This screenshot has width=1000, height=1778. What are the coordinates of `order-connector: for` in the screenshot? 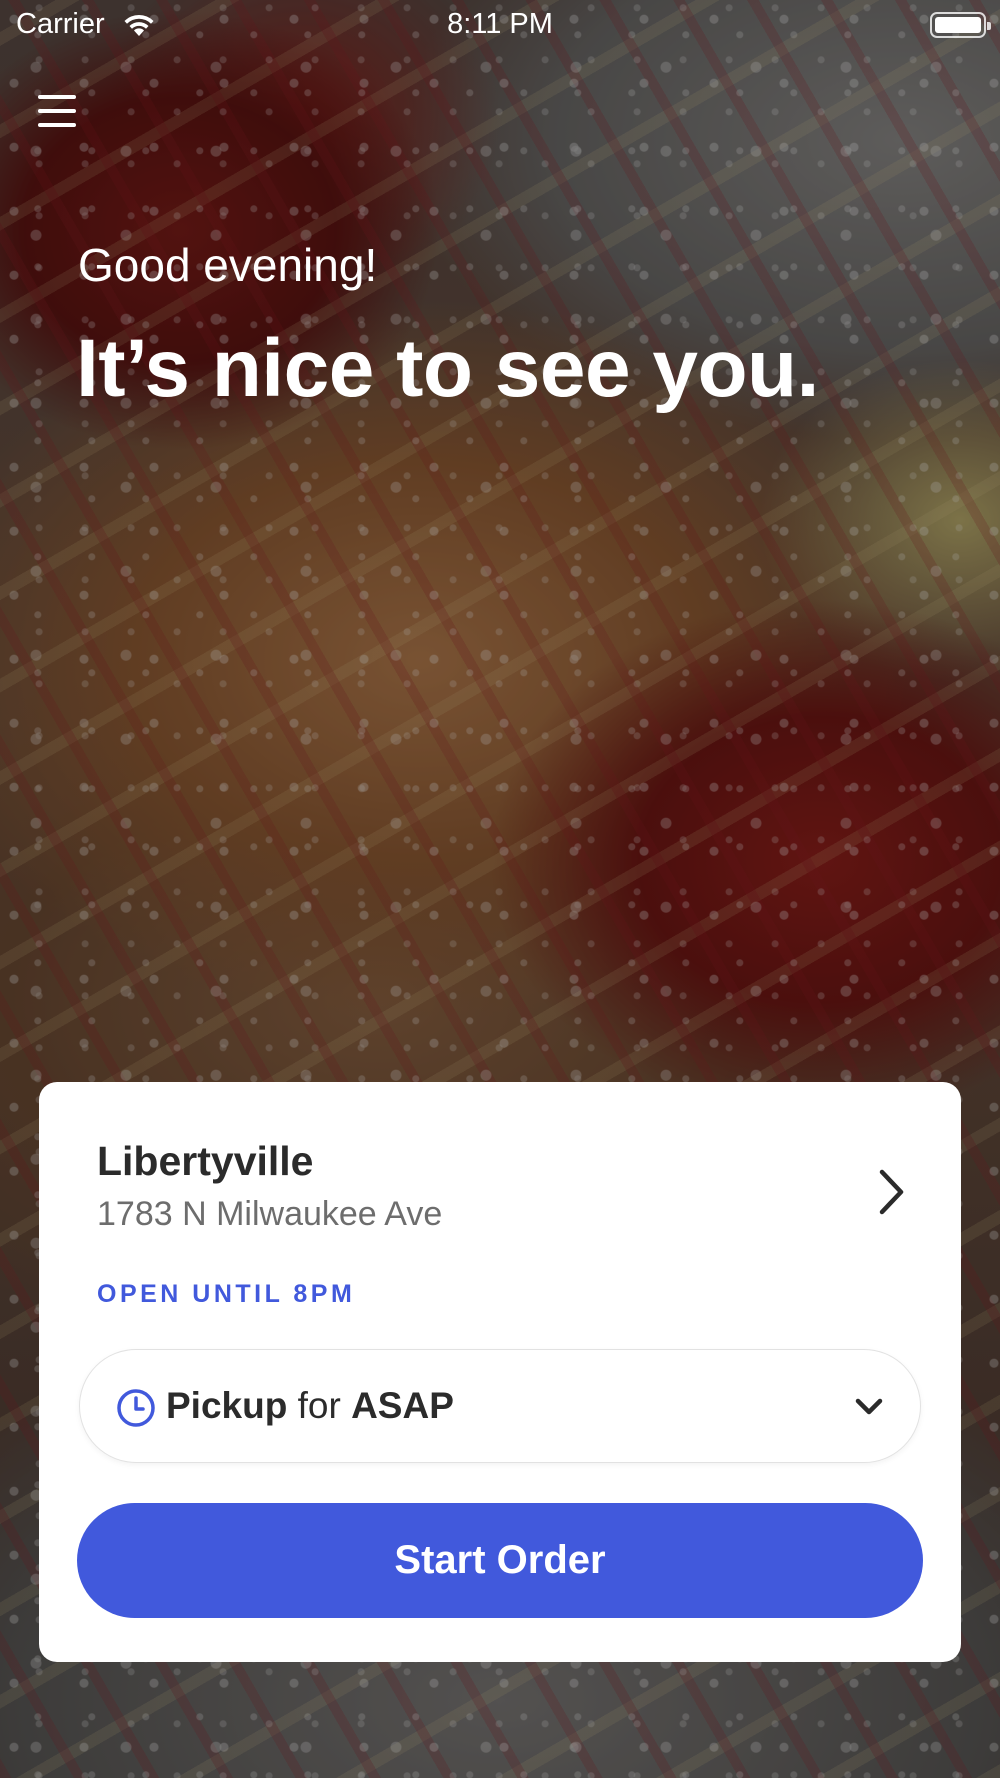 It's located at (319, 1405).